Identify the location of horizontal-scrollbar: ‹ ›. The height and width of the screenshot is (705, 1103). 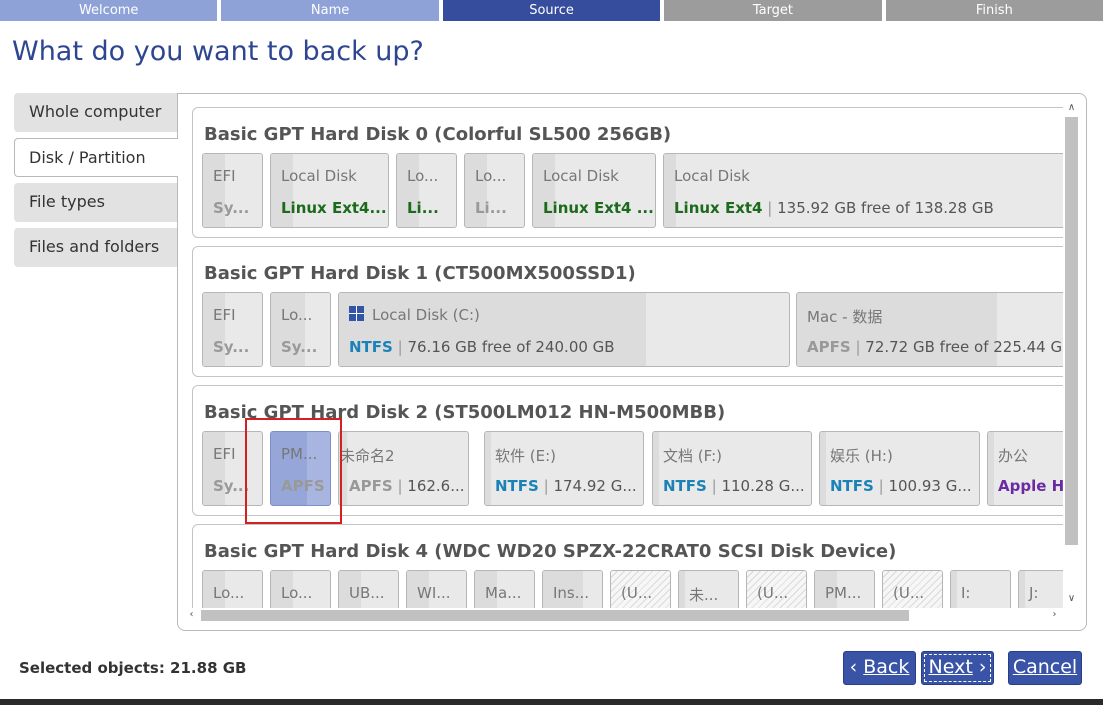
(623, 615).